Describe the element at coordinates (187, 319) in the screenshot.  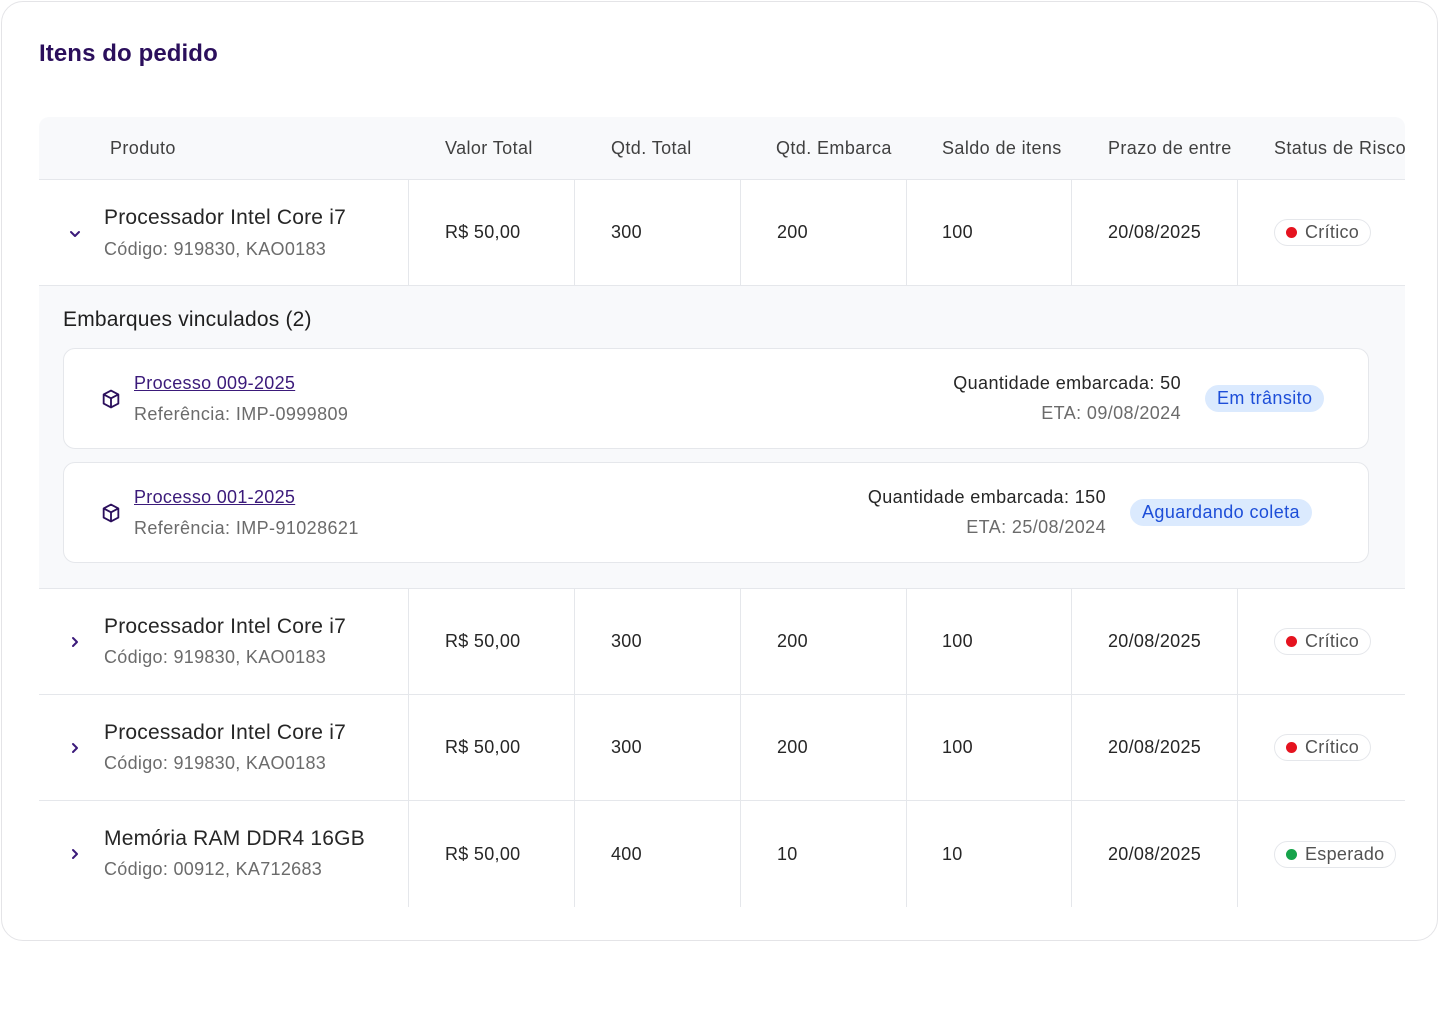
I see `linked-shipments-title: Embarques vinculados (2)` at that location.